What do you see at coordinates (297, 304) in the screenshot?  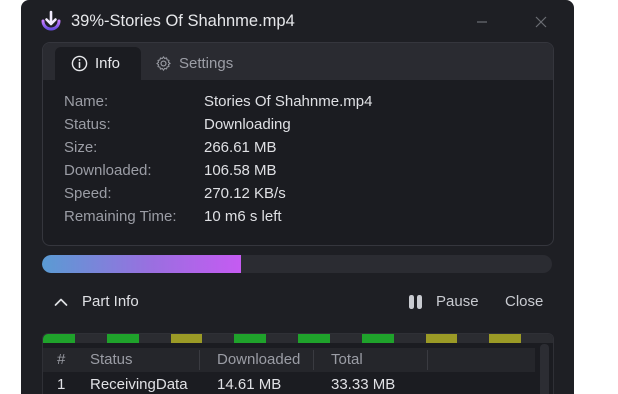 I see `part-info-bar: Part Info Pause Close` at bounding box center [297, 304].